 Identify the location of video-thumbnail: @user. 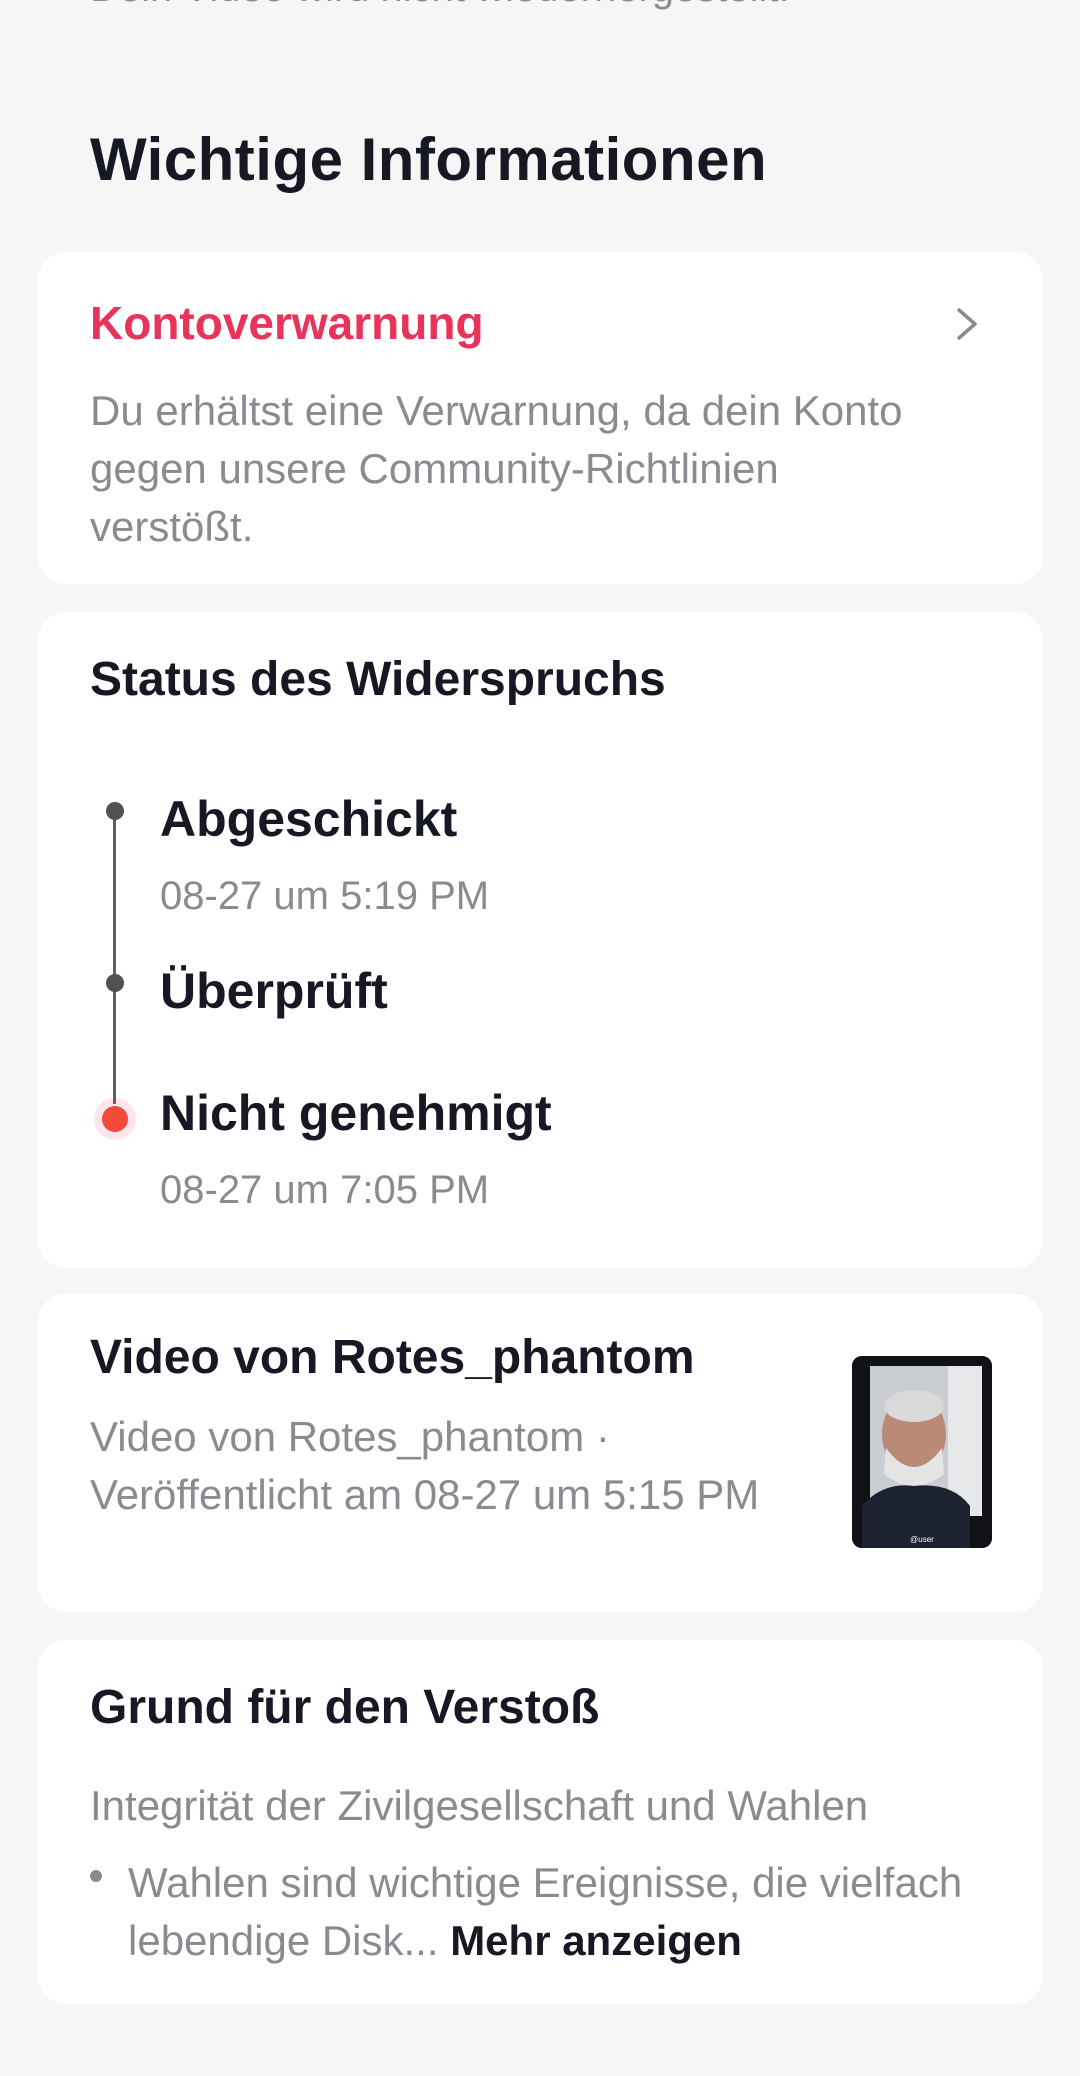
(922, 1452).